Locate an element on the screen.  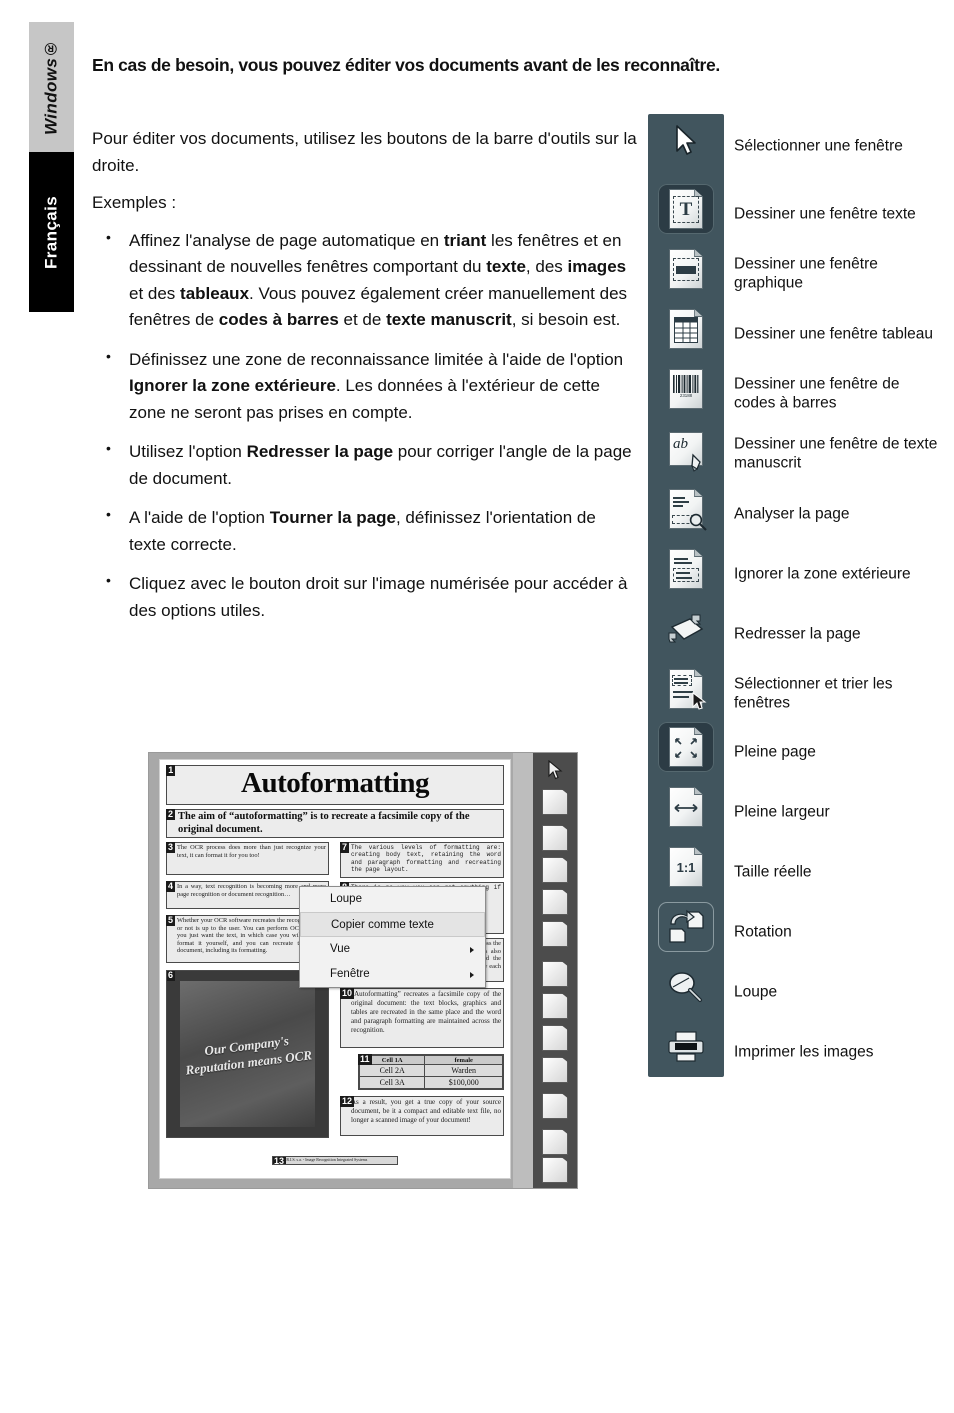
screenshot-scrollbar is located at coordinates (523, 970).